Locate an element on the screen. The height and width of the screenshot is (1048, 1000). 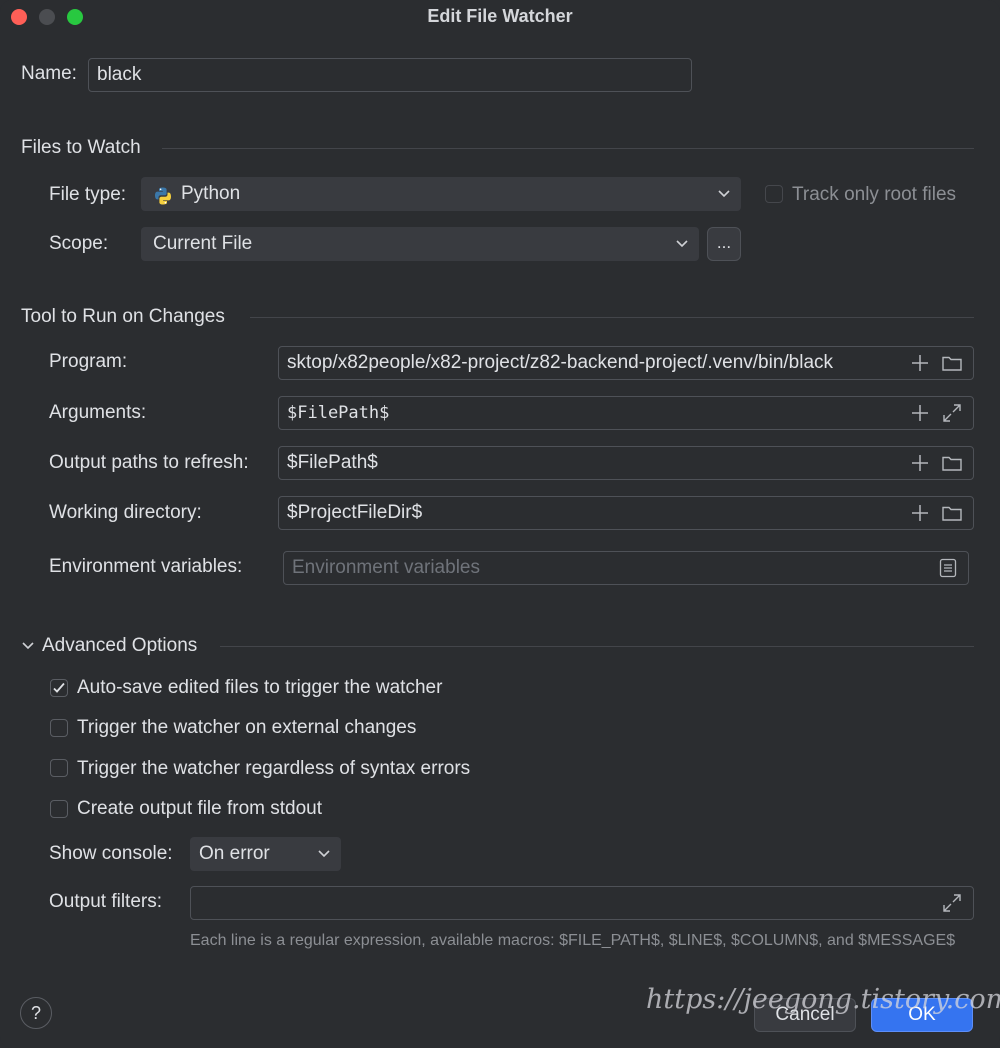
name-label: Name: is located at coordinates (49, 73).